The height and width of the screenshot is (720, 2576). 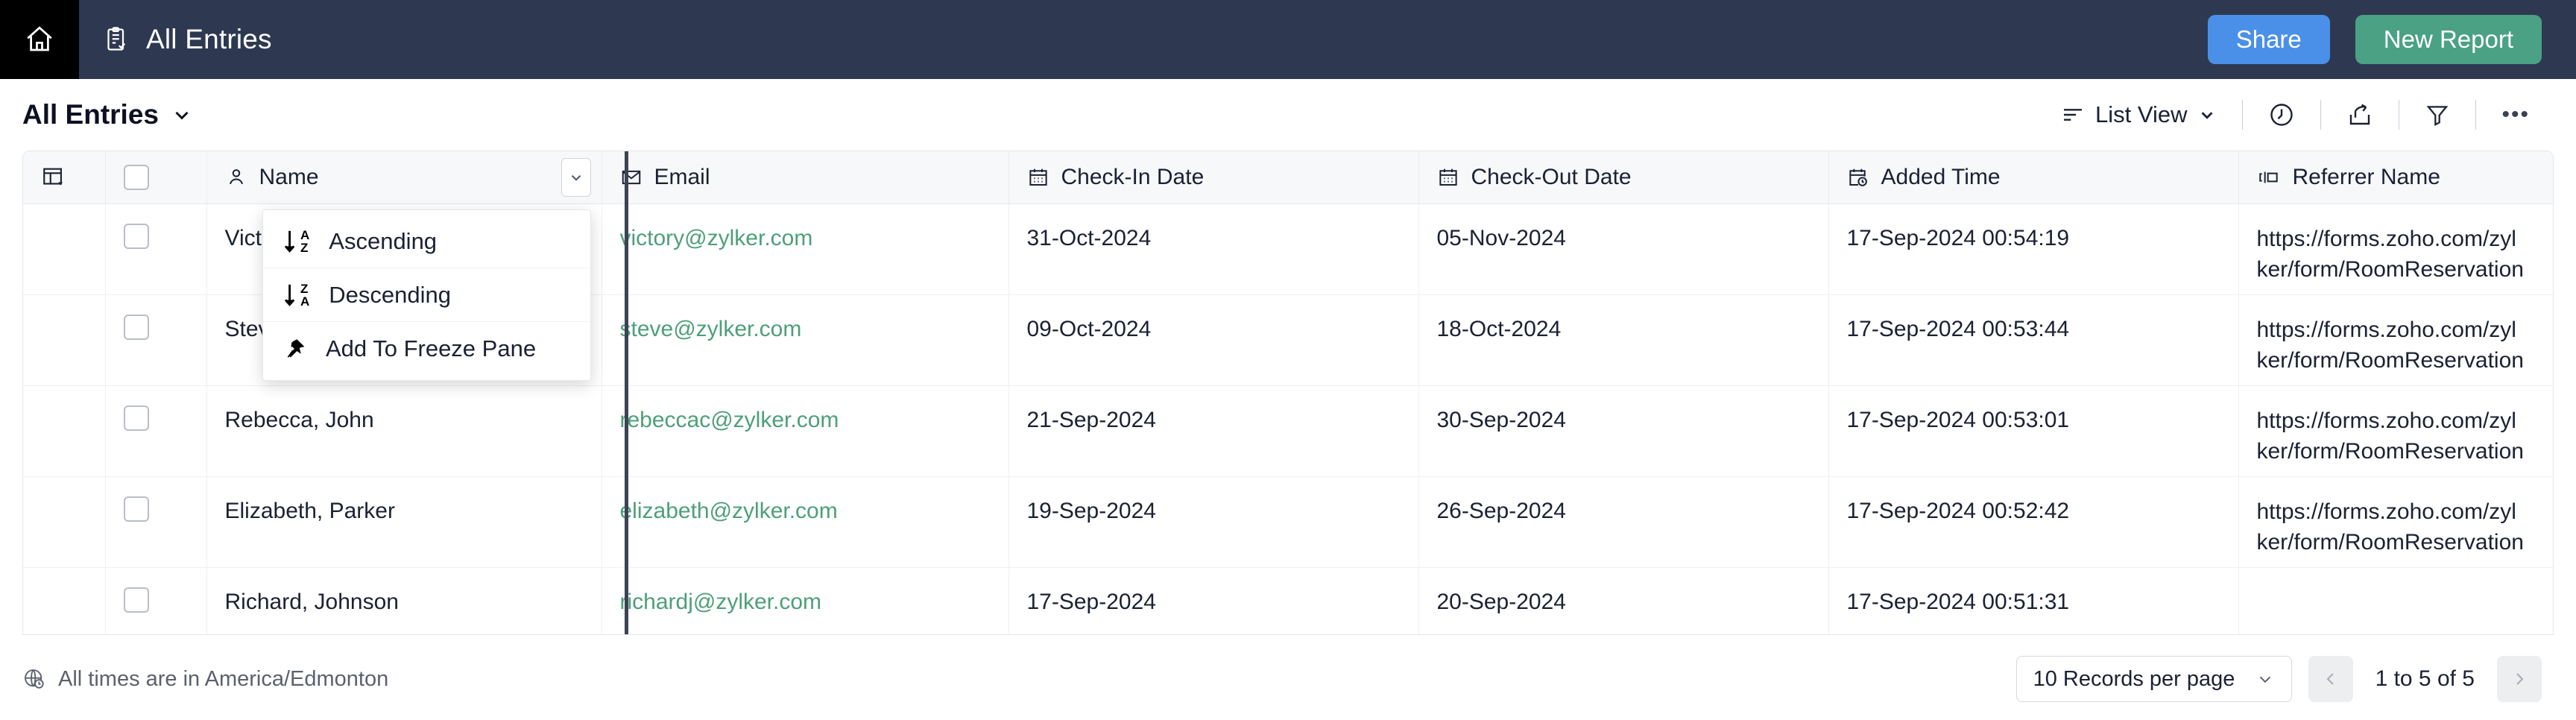 I want to click on history-button, so click(x=2281, y=114).